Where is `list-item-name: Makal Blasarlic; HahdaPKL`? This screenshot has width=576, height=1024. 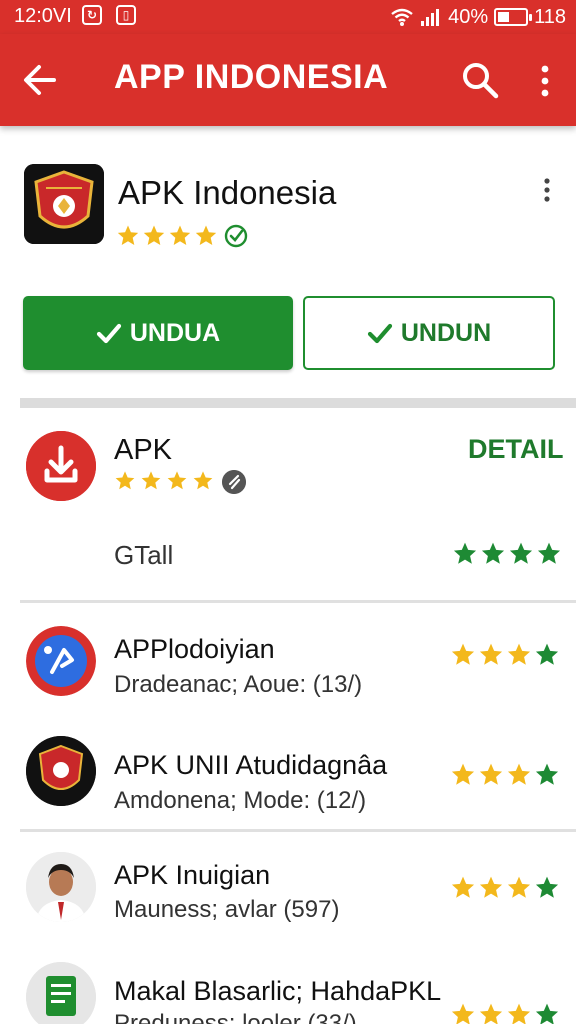
list-item-name: Makal Blasarlic; HahdaPKL is located at coordinates (277, 991).